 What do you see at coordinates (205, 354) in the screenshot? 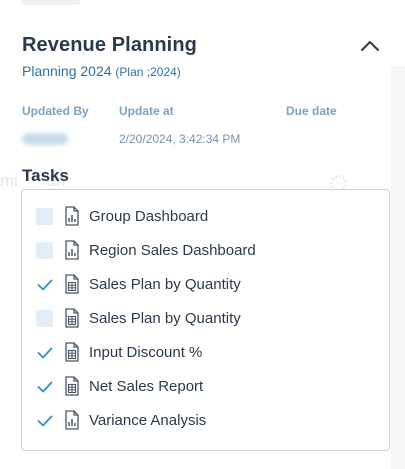
I see `task-item: Input Discount %` at bounding box center [205, 354].